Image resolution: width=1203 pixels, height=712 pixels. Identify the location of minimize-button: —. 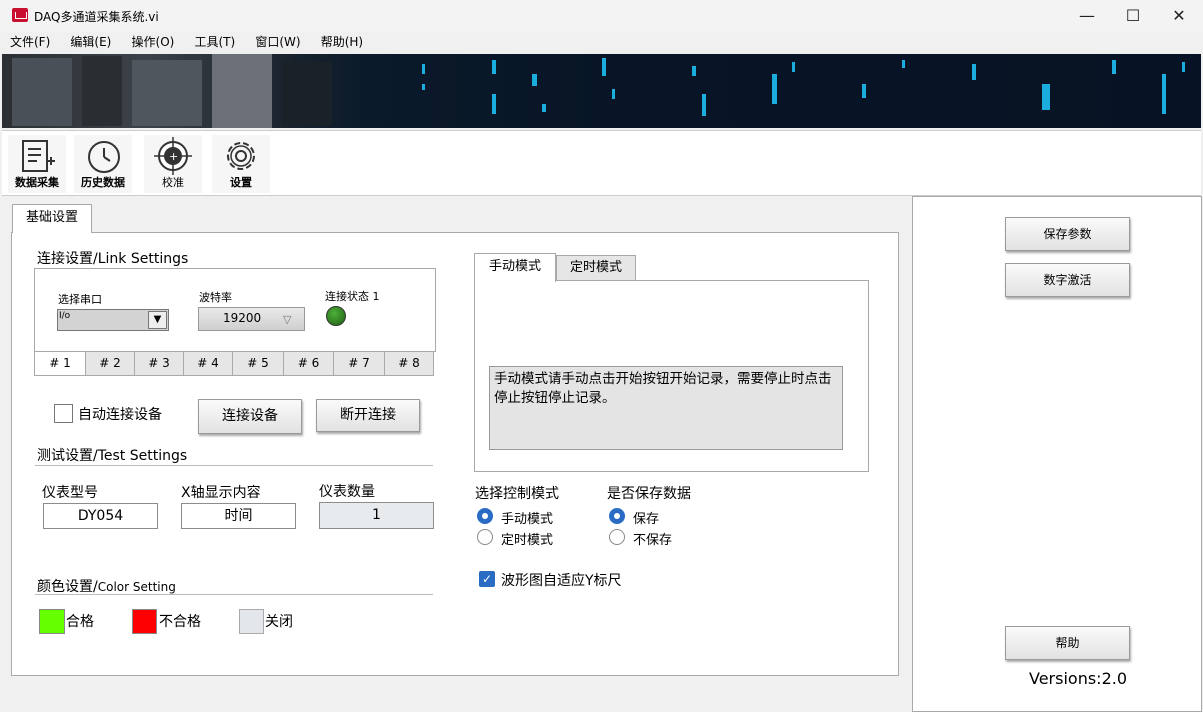
(1087, 16).